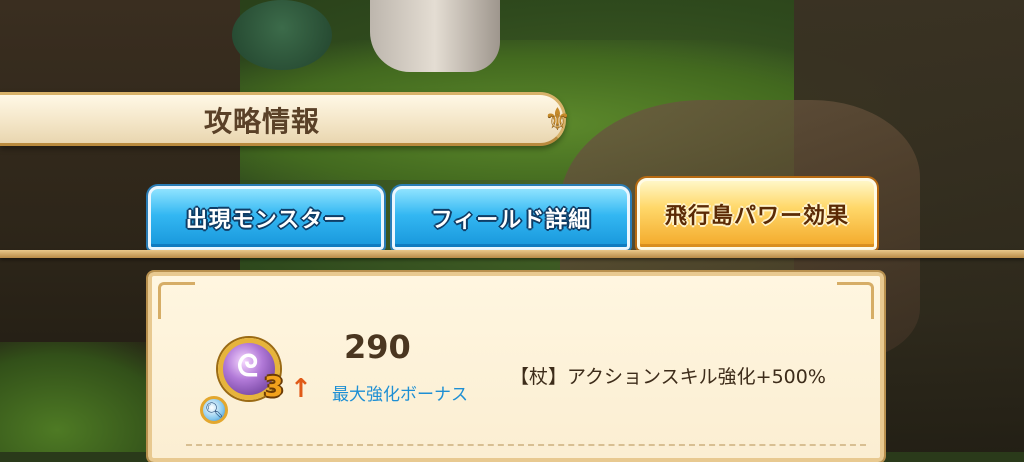 This screenshot has width=1024, height=462. I want to click on power-value: 290, so click(377, 347).